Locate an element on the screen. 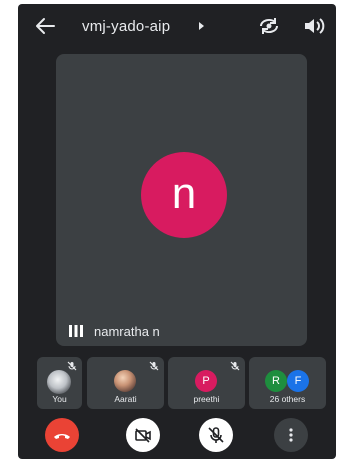  top-bar: vmj-yado-aip is located at coordinates (177, 26).